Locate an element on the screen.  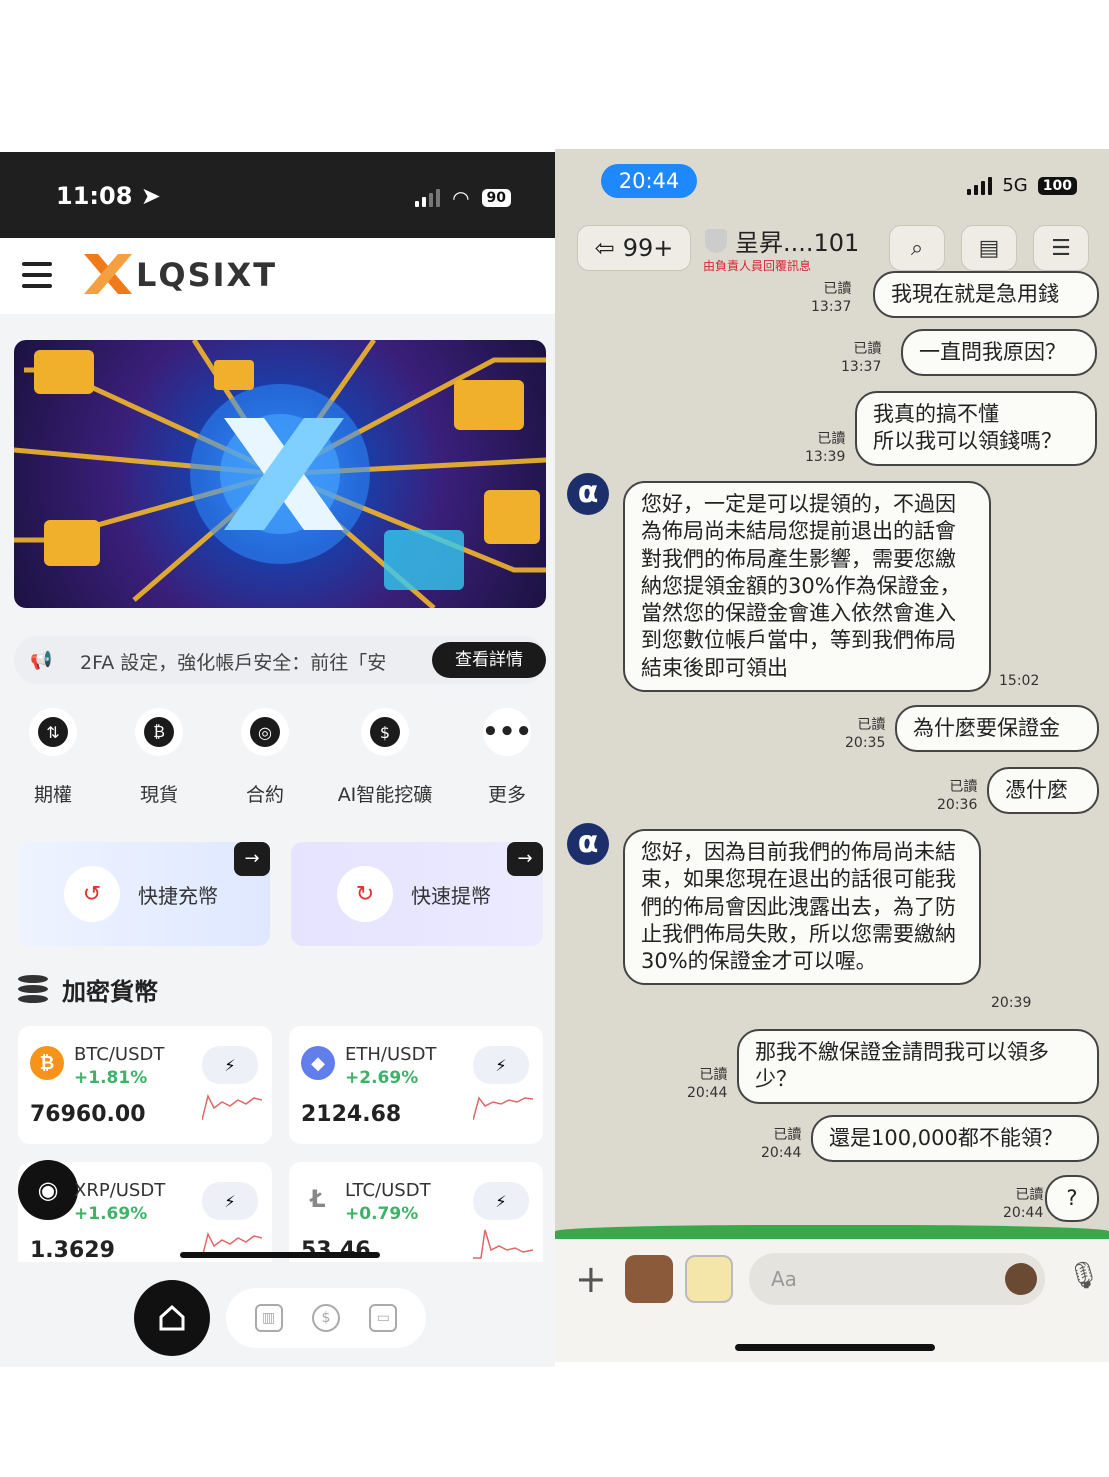
message-time: 20:39 is located at coordinates (1011, 1003).